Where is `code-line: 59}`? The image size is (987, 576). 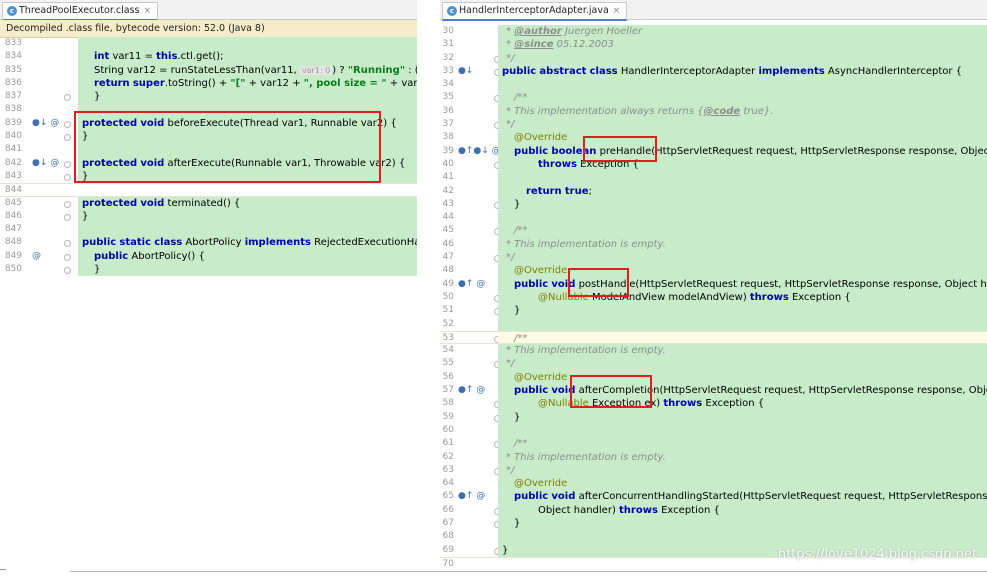 code-line: 59} is located at coordinates (713, 417).